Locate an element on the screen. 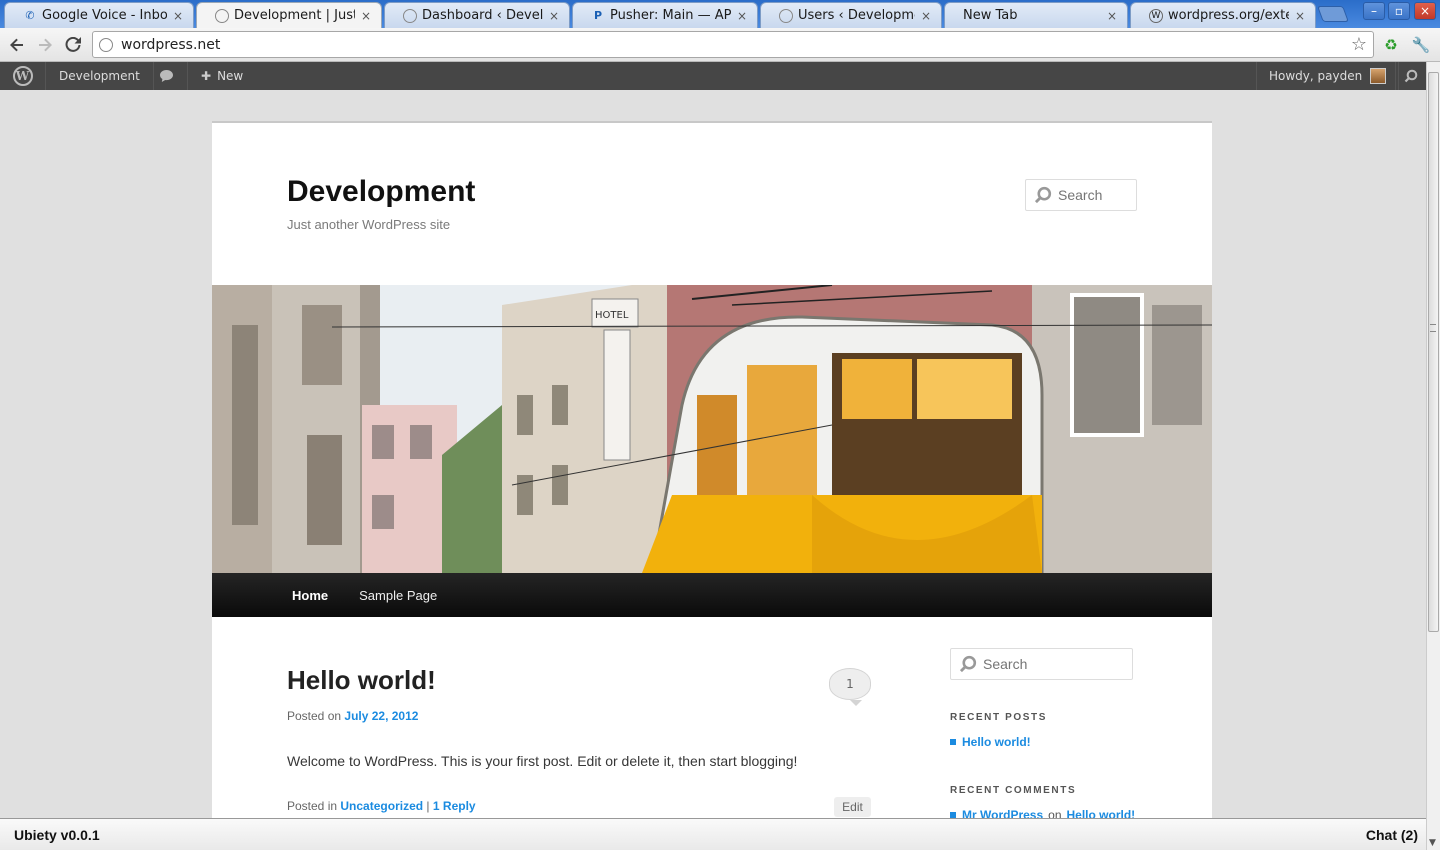 The width and height of the screenshot is (1440, 850). sidebar-search-input is located at coordinates (1053, 664).